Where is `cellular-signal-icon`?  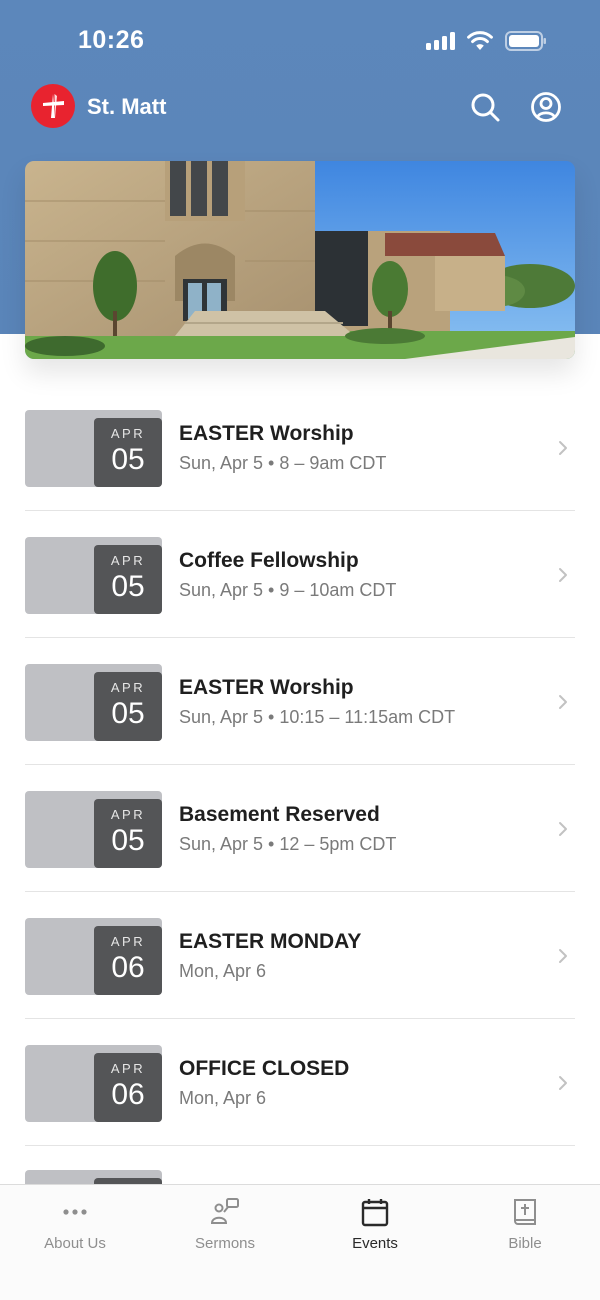
cellular-signal-icon is located at coordinates (442, 41).